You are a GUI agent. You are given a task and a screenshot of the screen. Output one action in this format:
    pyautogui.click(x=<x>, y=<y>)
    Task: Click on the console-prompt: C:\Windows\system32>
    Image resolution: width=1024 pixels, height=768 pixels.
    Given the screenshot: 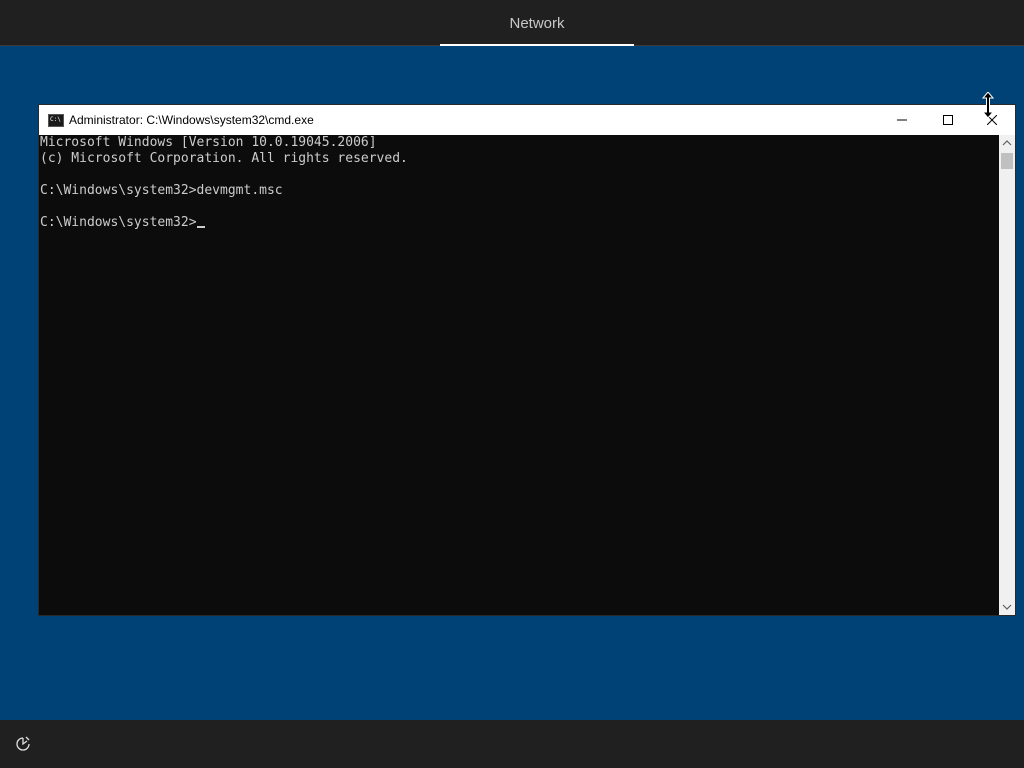 What is the action you would take?
    pyautogui.click(x=118, y=222)
    